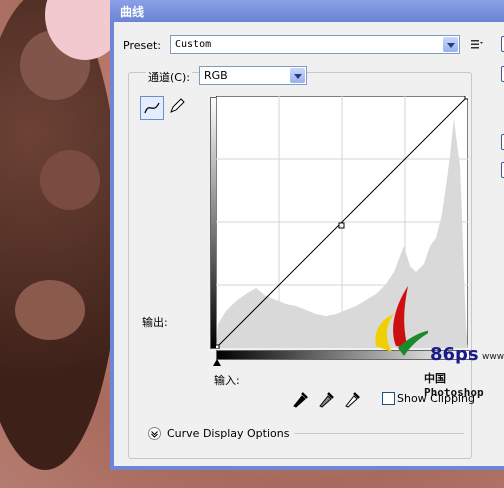 Image resolution: width=504 pixels, height=488 pixels. What do you see at coordinates (454, 385) in the screenshot?
I see `watermark-subtext: 中国Photoshop` at bounding box center [454, 385].